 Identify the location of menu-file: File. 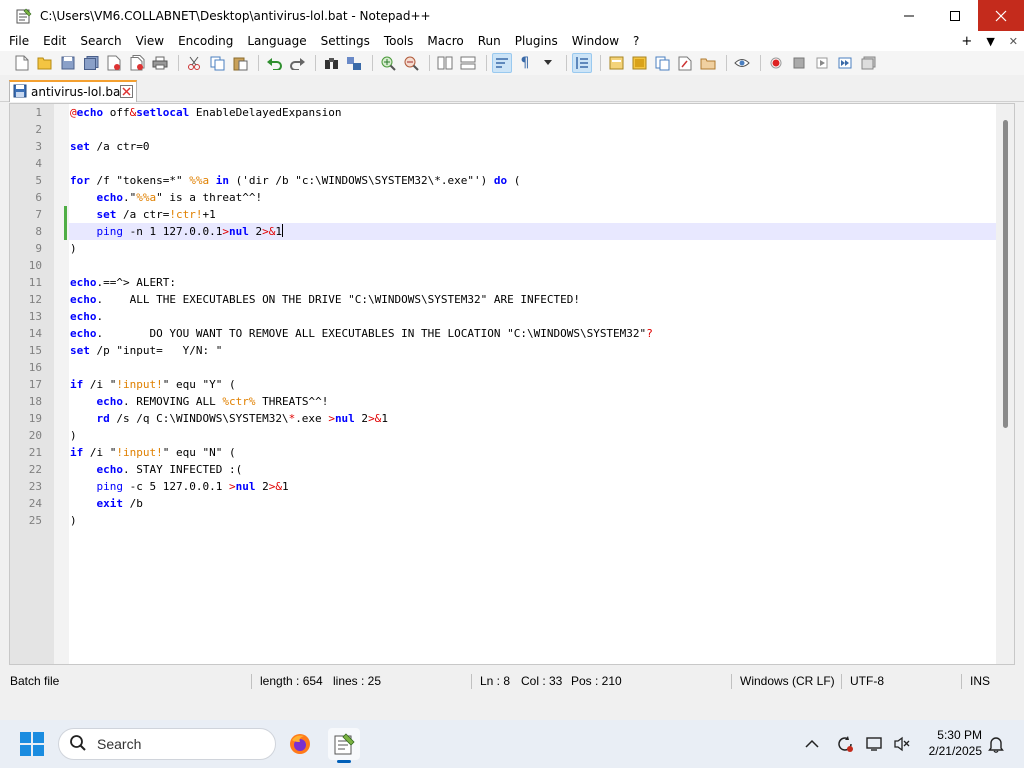
(18, 41).